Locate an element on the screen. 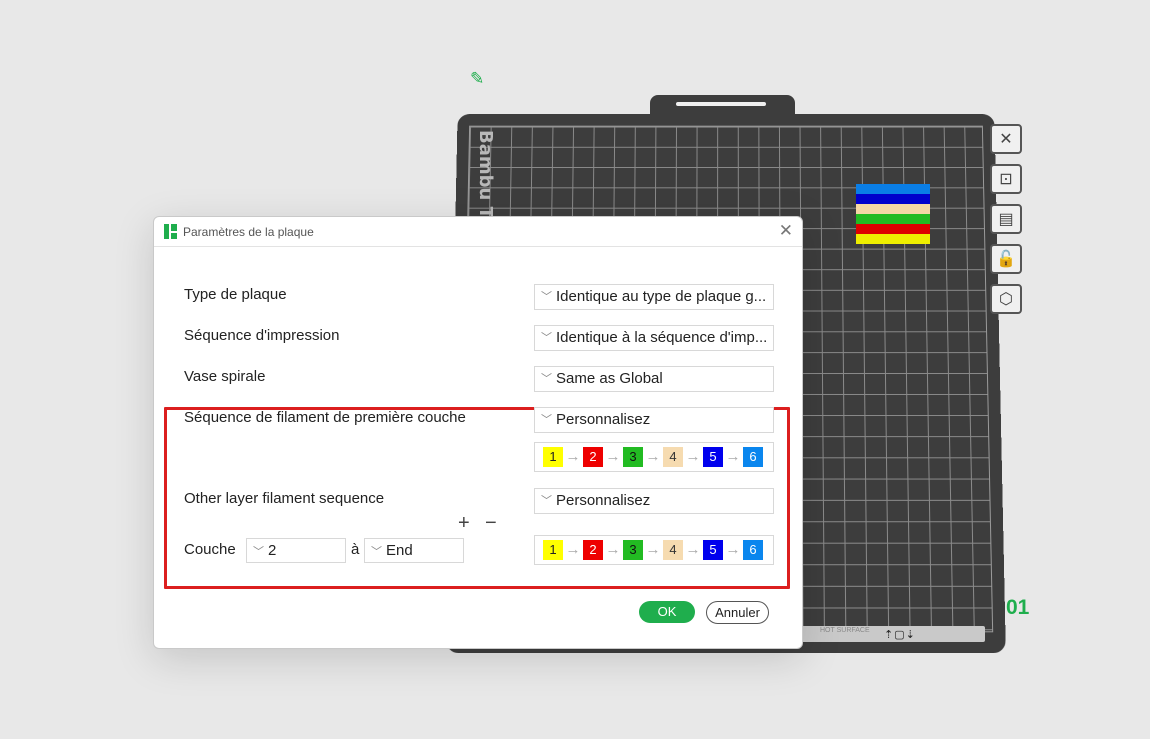  plate-type-label: Type de plaque is located at coordinates (235, 294).